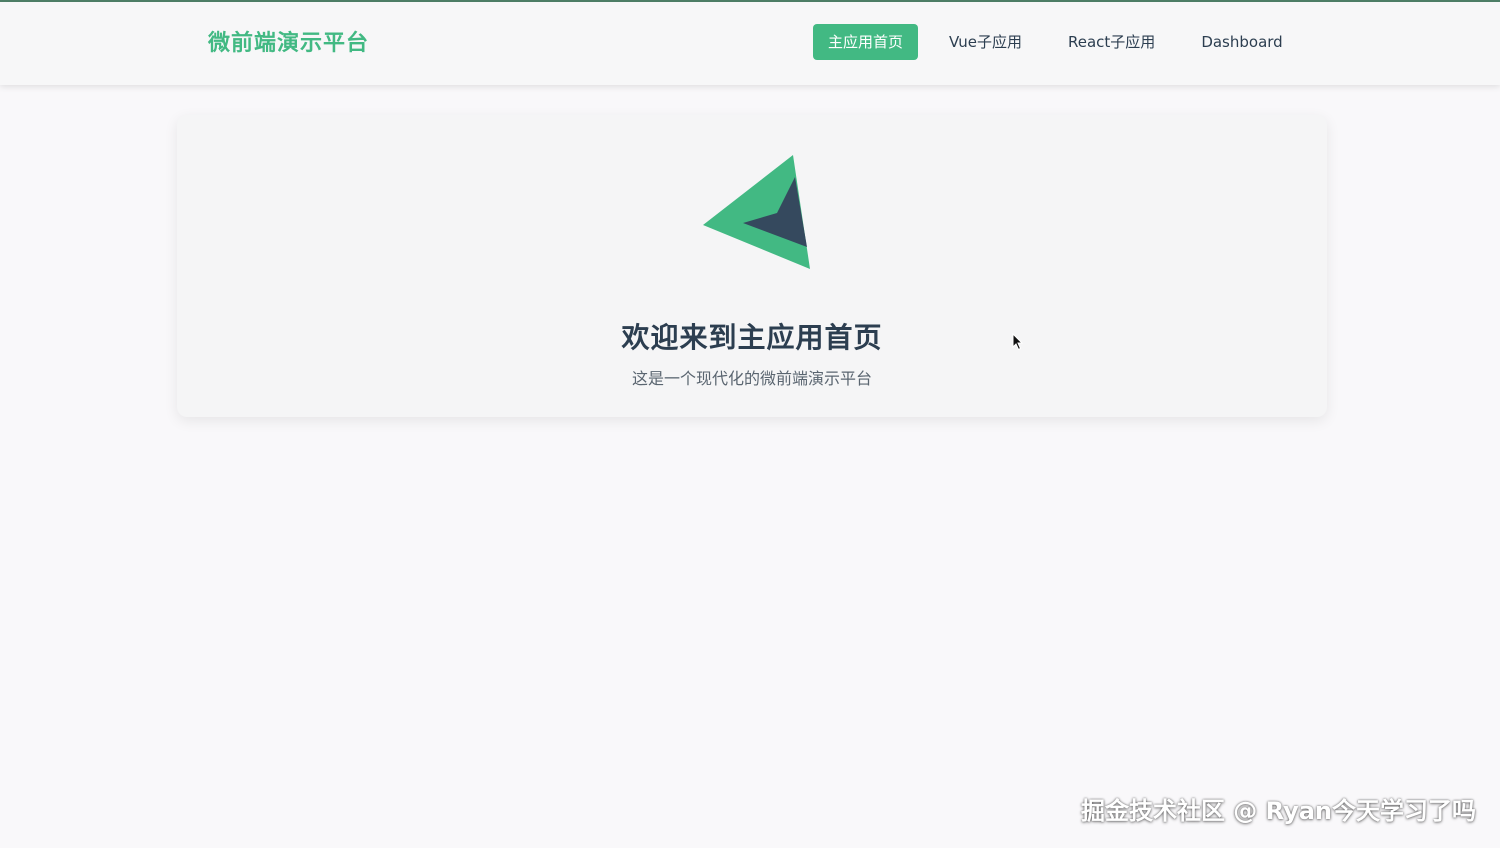 This screenshot has height=848, width=1500. What do you see at coordinates (756, 212) in the screenshot?
I see `vue-logo-icon` at bounding box center [756, 212].